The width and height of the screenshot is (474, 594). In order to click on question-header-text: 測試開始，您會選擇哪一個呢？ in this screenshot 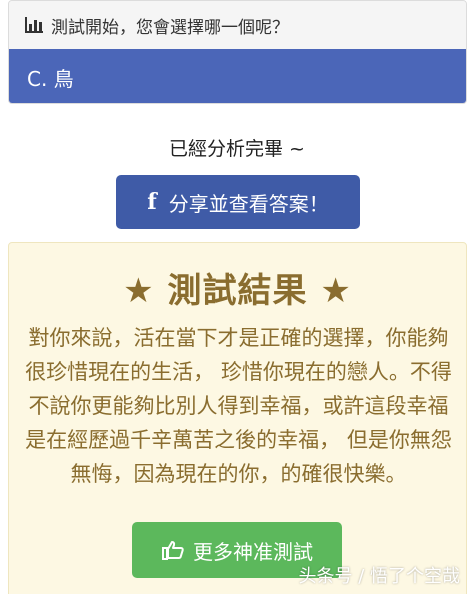, I will do `click(170, 27)`.